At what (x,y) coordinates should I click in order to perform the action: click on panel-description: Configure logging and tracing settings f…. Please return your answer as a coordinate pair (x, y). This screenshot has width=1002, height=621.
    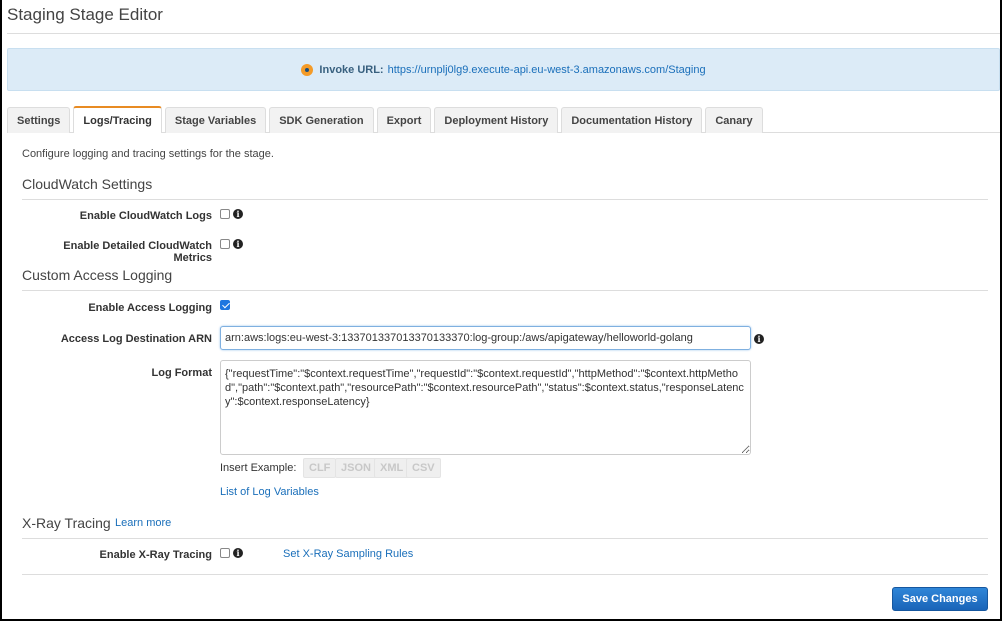
    Looking at the image, I should click on (148, 154).